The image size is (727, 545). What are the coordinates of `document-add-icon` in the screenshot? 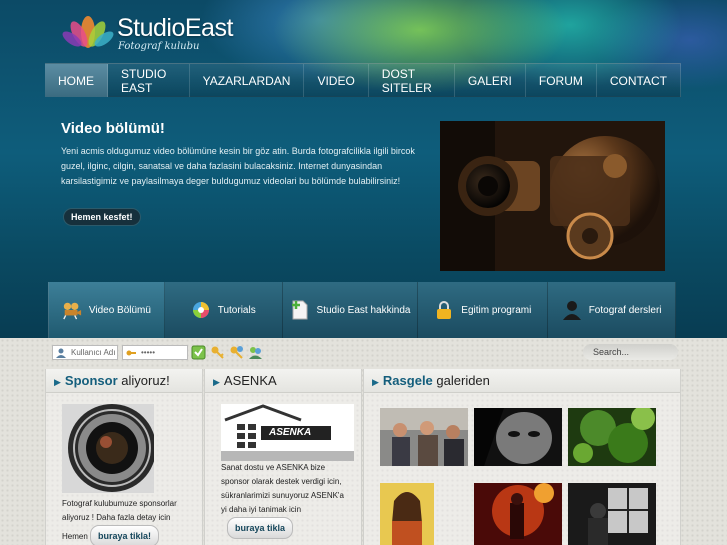 It's located at (300, 310).